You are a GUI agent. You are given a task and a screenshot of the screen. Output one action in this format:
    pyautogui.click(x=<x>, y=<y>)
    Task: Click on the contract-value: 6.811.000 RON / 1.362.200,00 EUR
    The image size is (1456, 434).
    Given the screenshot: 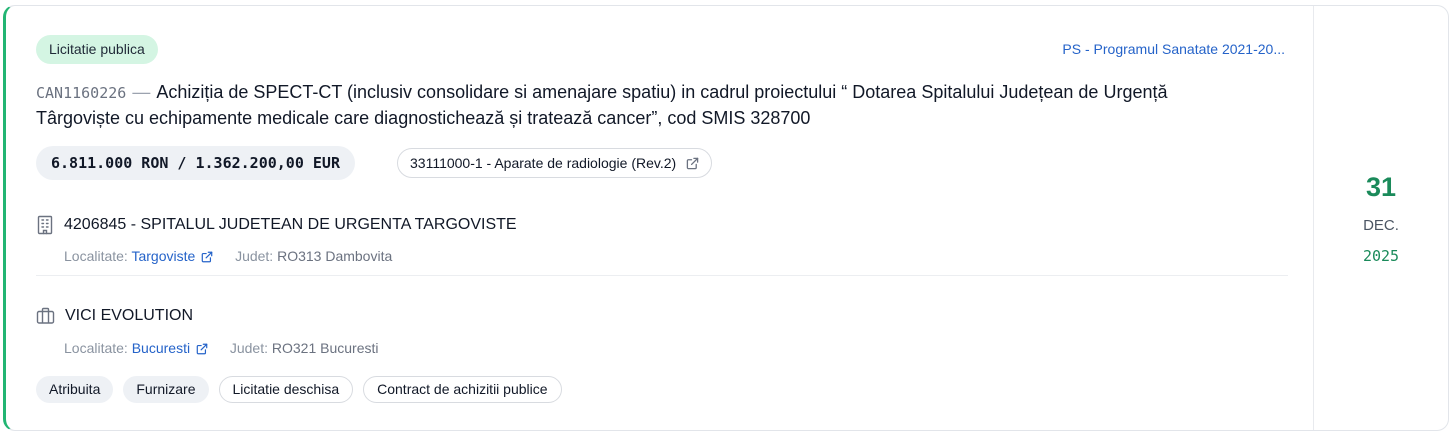 What is the action you would take?
    pyautogui.click(x=195, y=163)
    